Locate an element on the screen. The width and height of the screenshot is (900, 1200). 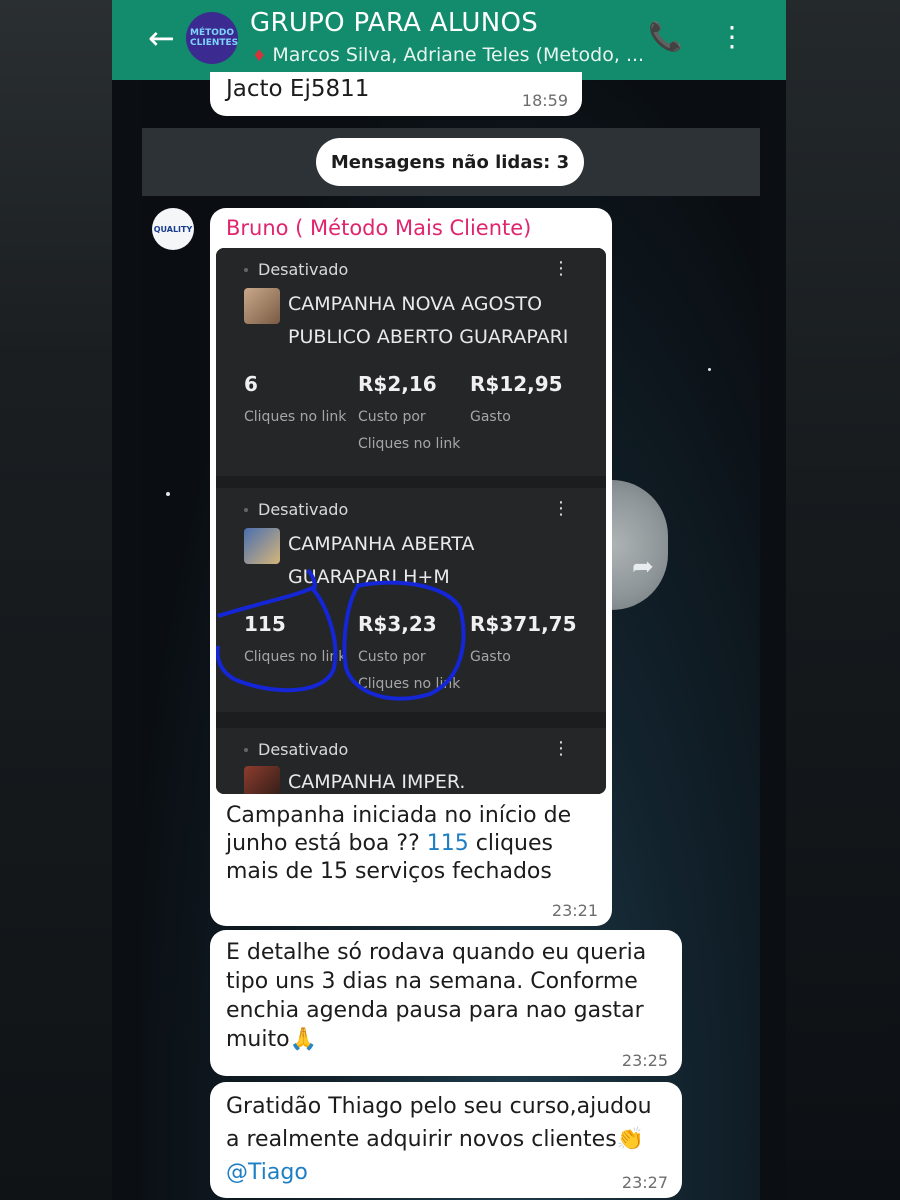
message-time: 23:27 is located at coordinates (644, 1182).